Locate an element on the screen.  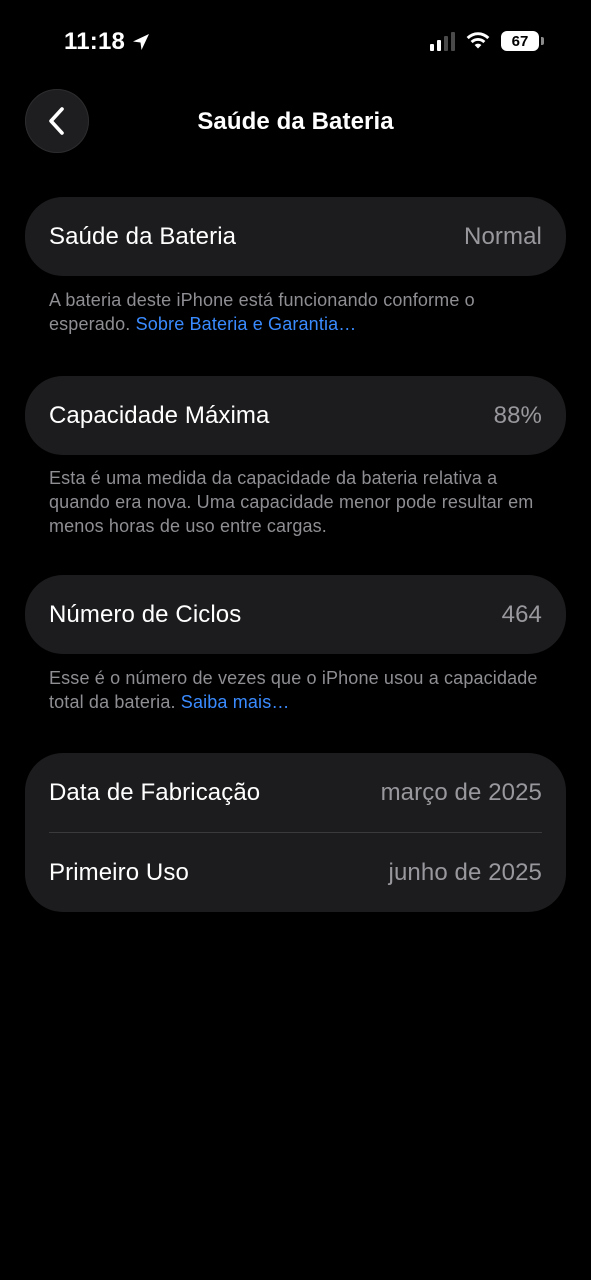
wifi-icon is located at coordinates (478, 40).